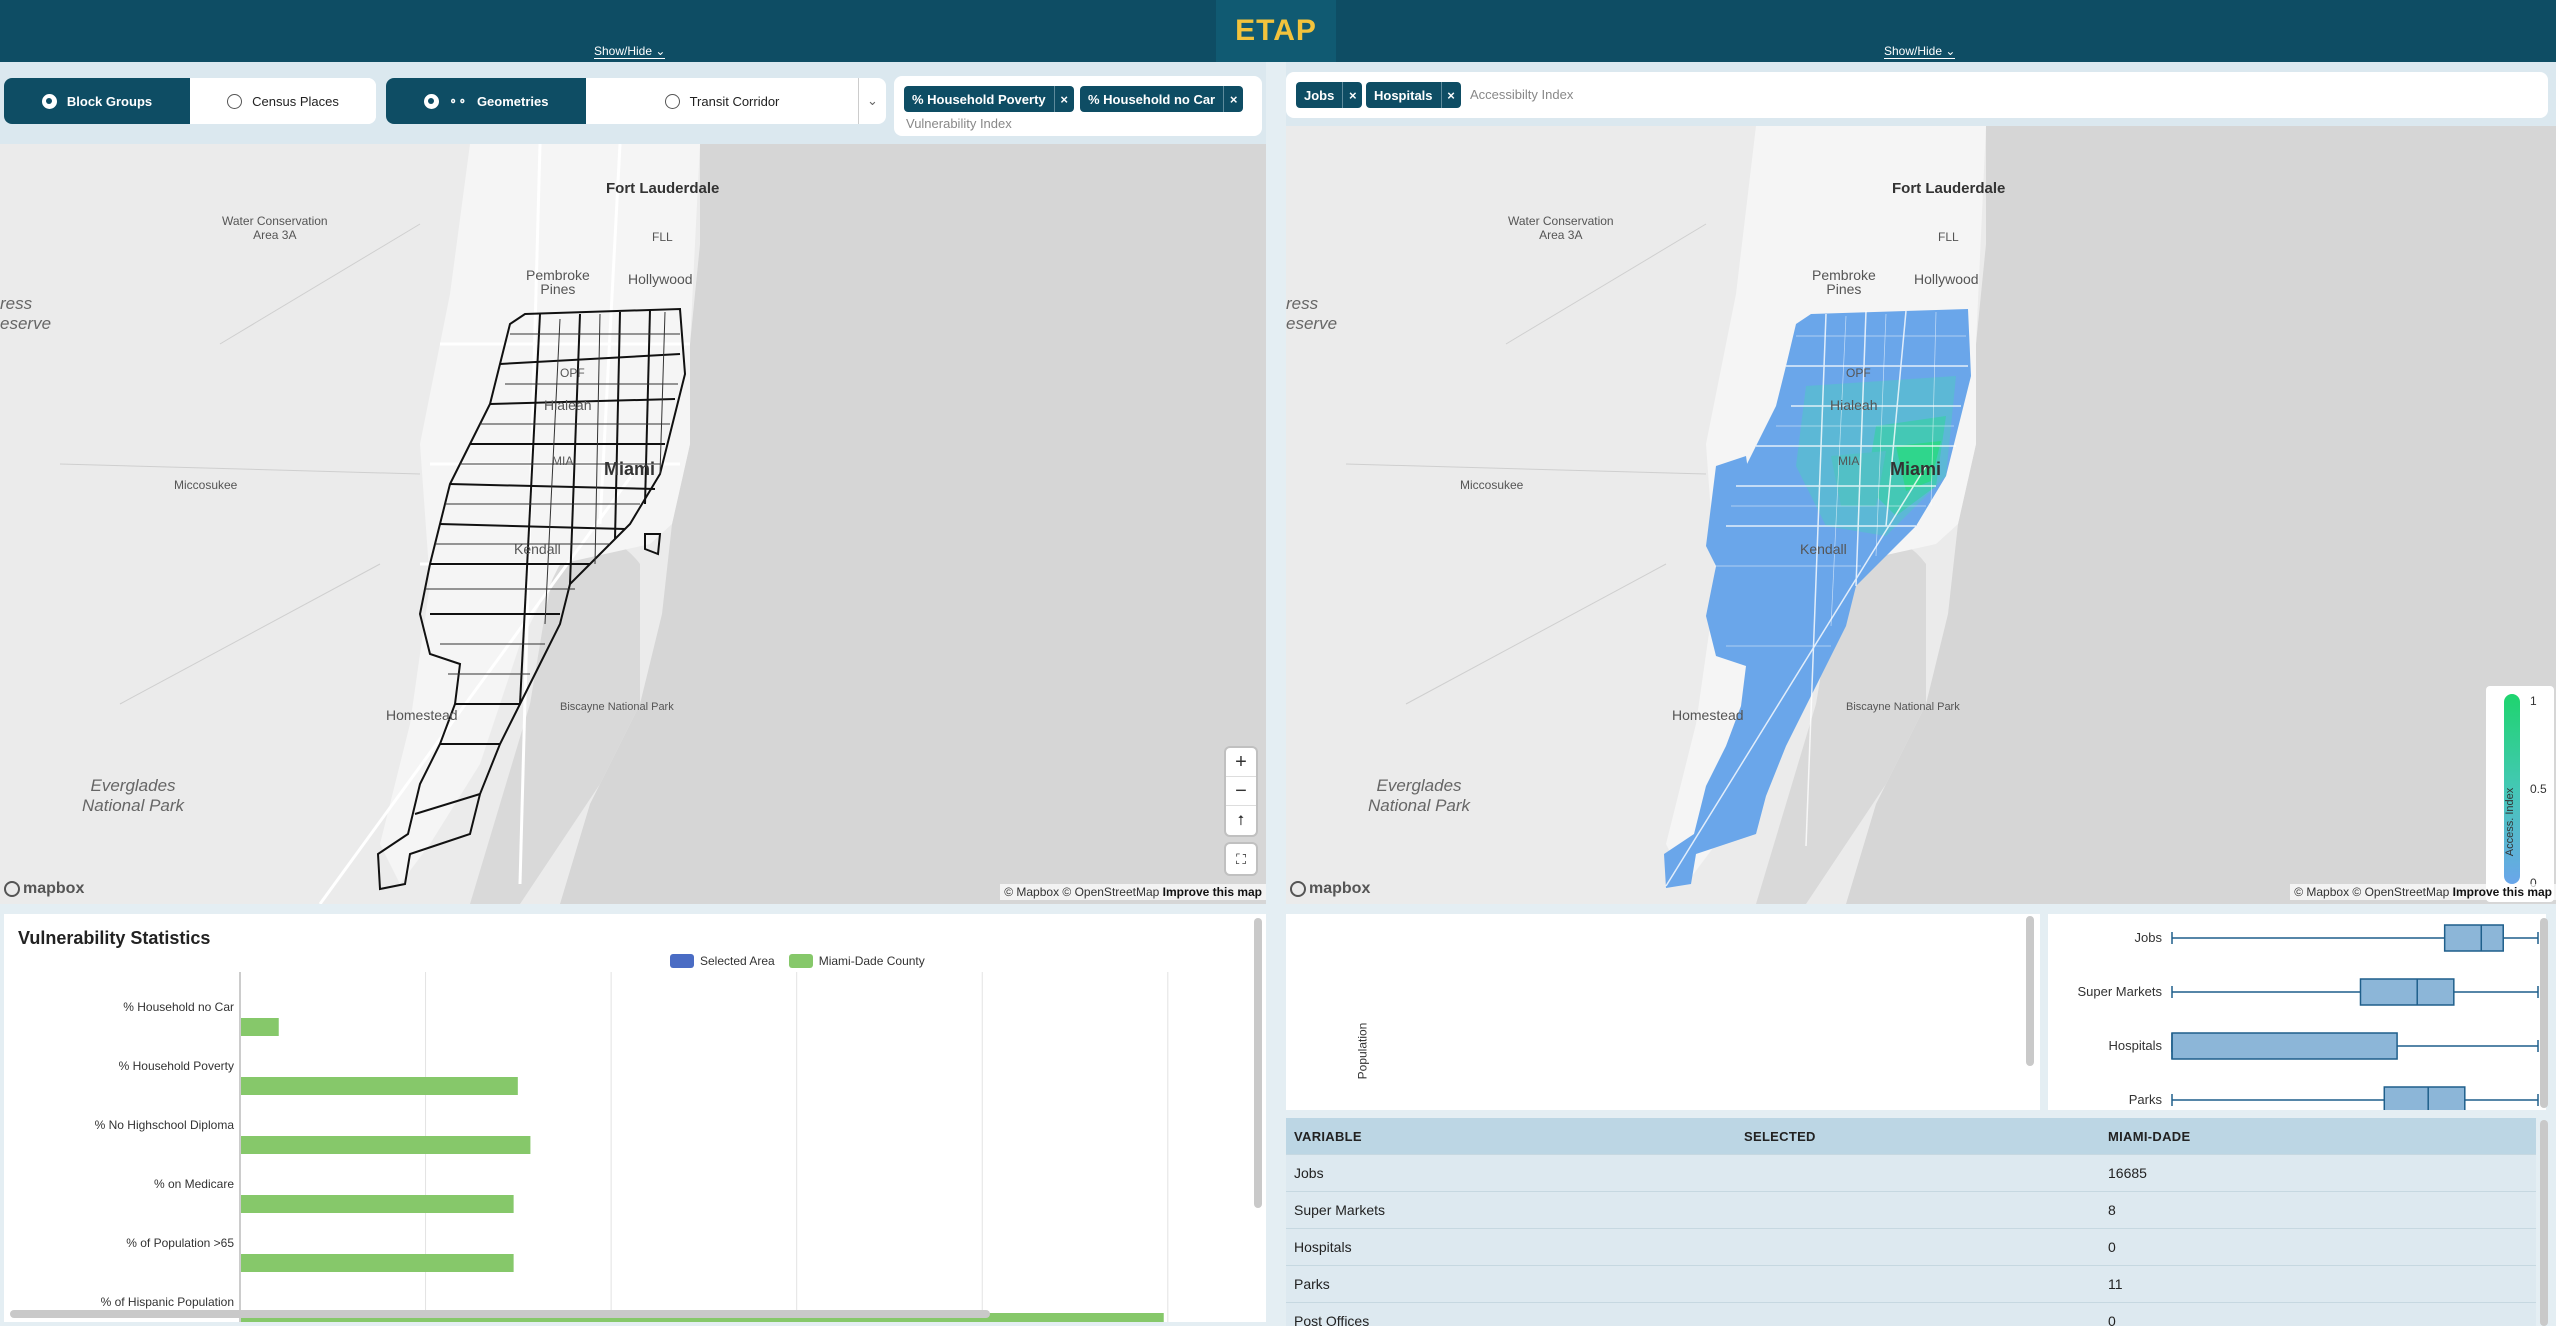 This screenshot has width=2556, height=1326. I want to click on fullscreen-button: ⛶, so click(1241, 859).